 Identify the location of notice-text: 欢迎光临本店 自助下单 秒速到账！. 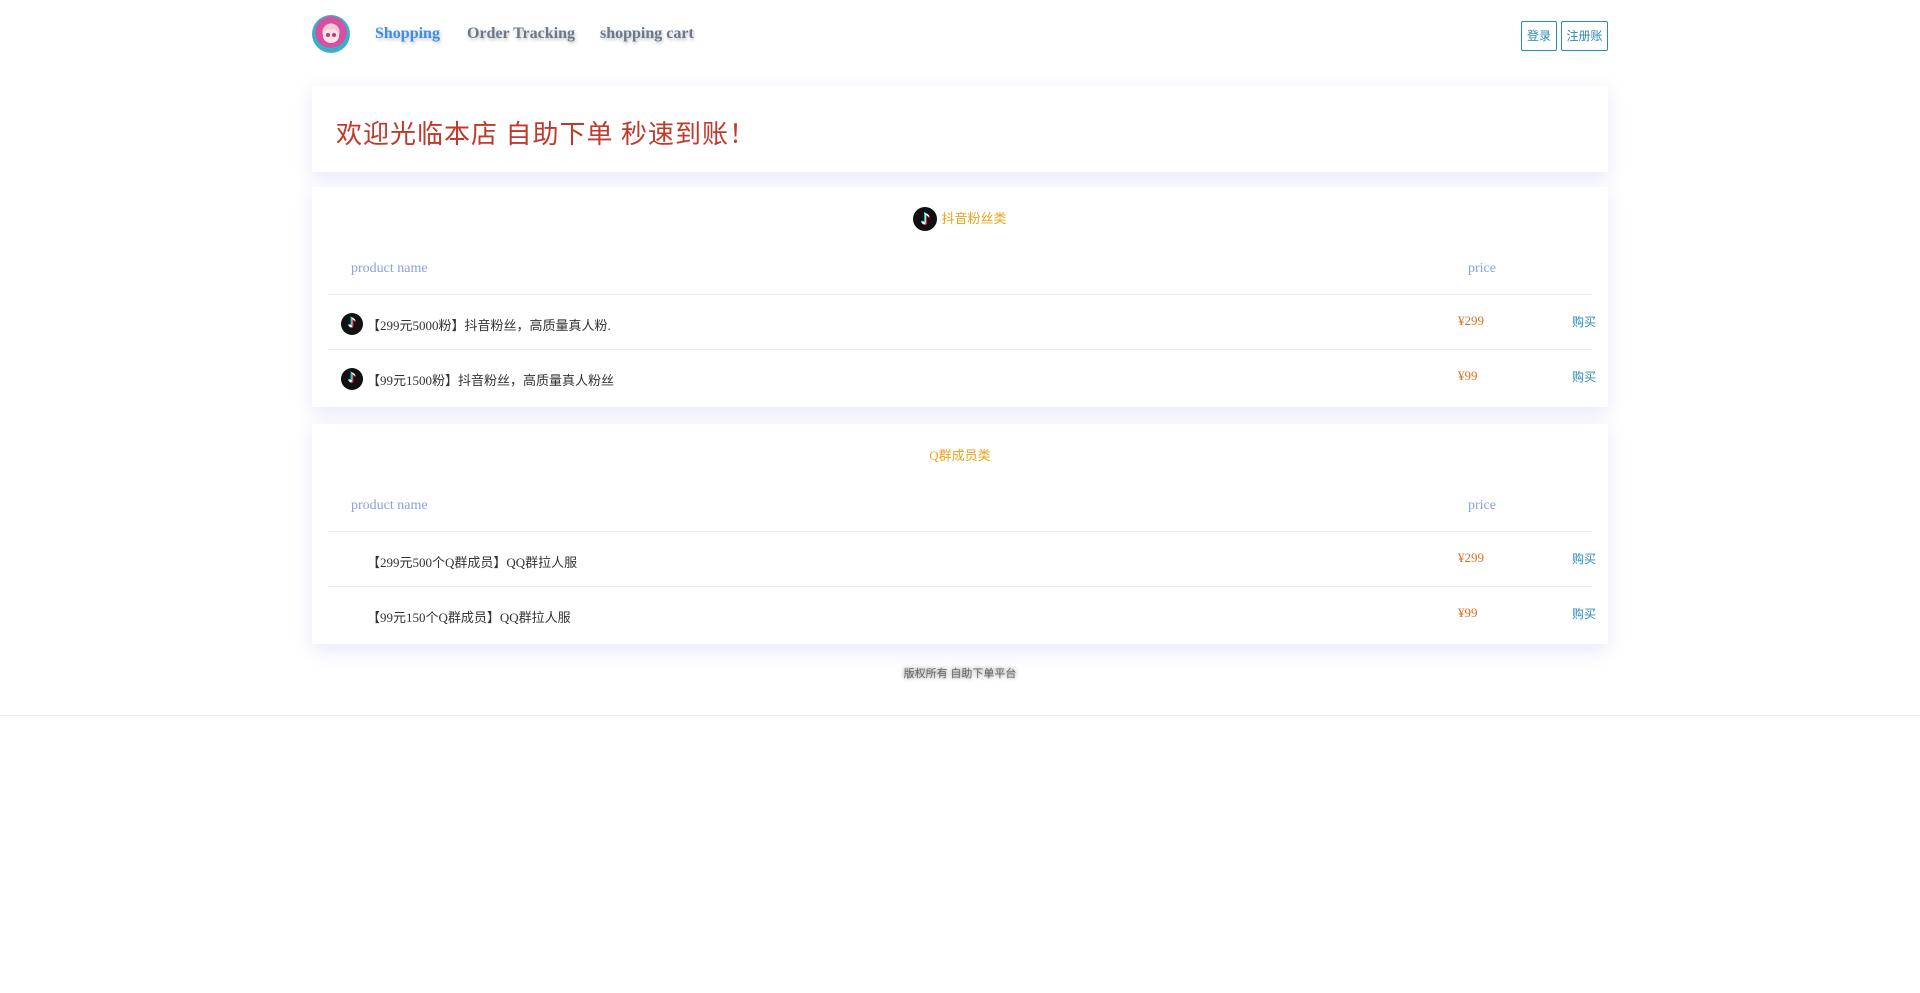
(546, 134).